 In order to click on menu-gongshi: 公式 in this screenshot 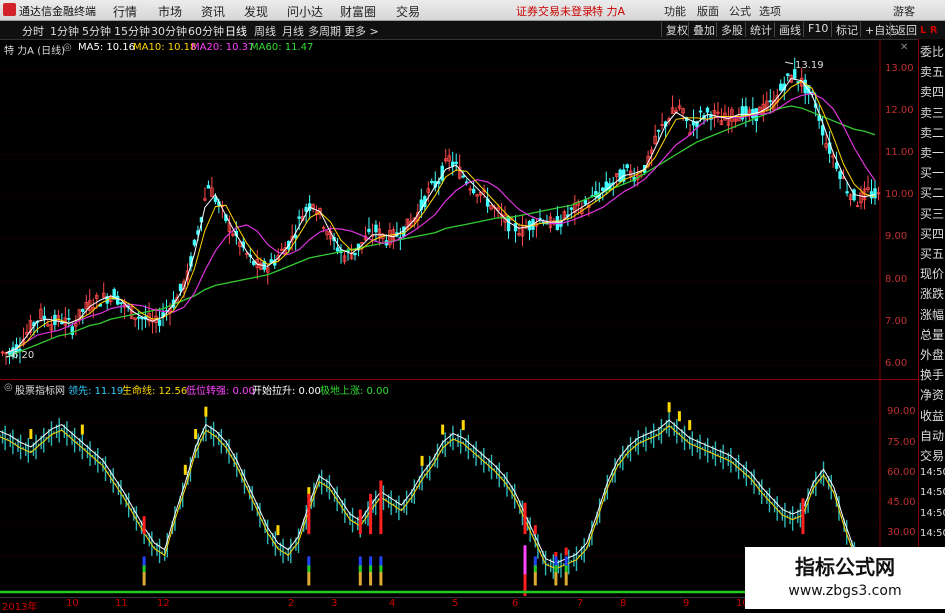, I will do `click(740, 11)`.